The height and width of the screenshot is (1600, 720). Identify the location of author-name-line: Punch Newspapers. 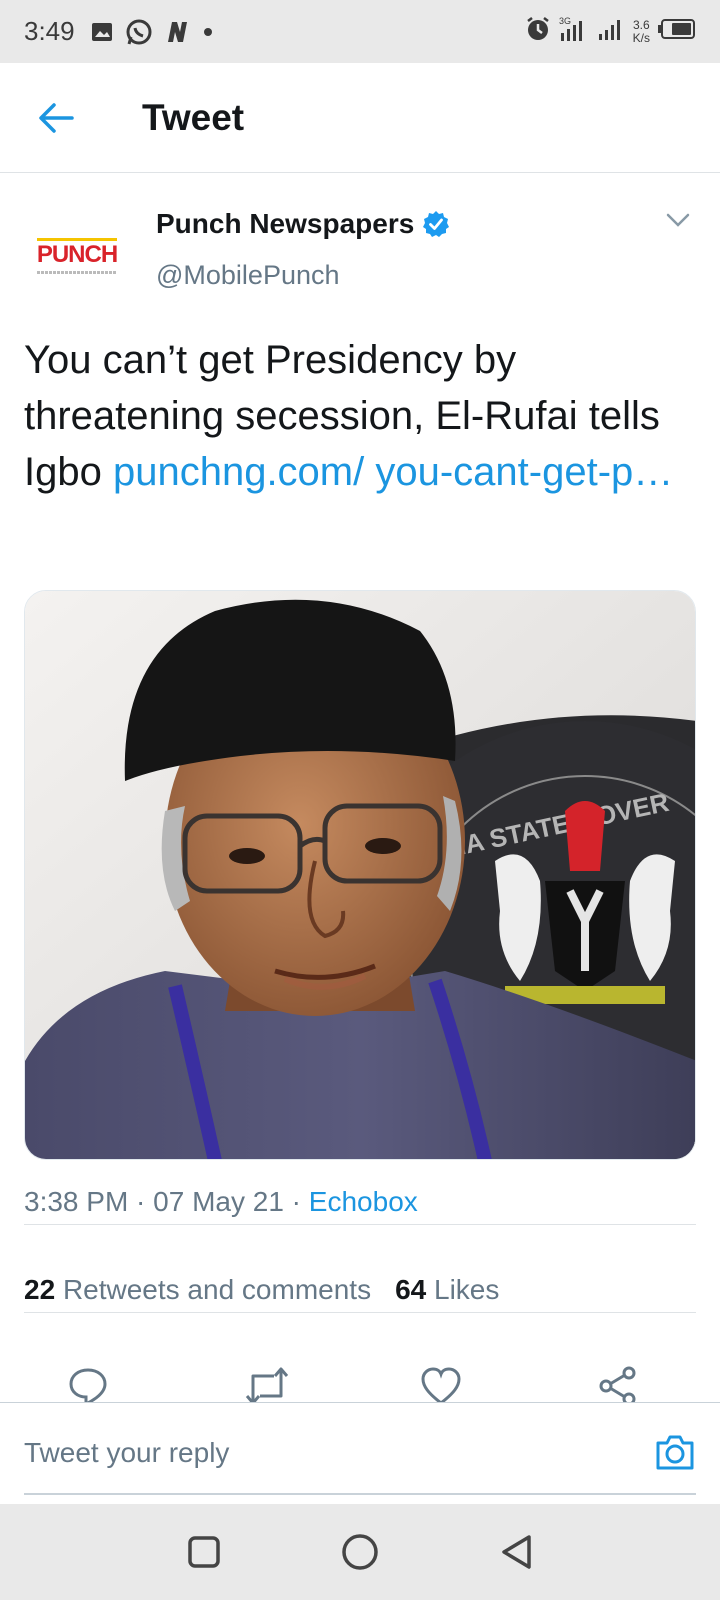
(303, 224).